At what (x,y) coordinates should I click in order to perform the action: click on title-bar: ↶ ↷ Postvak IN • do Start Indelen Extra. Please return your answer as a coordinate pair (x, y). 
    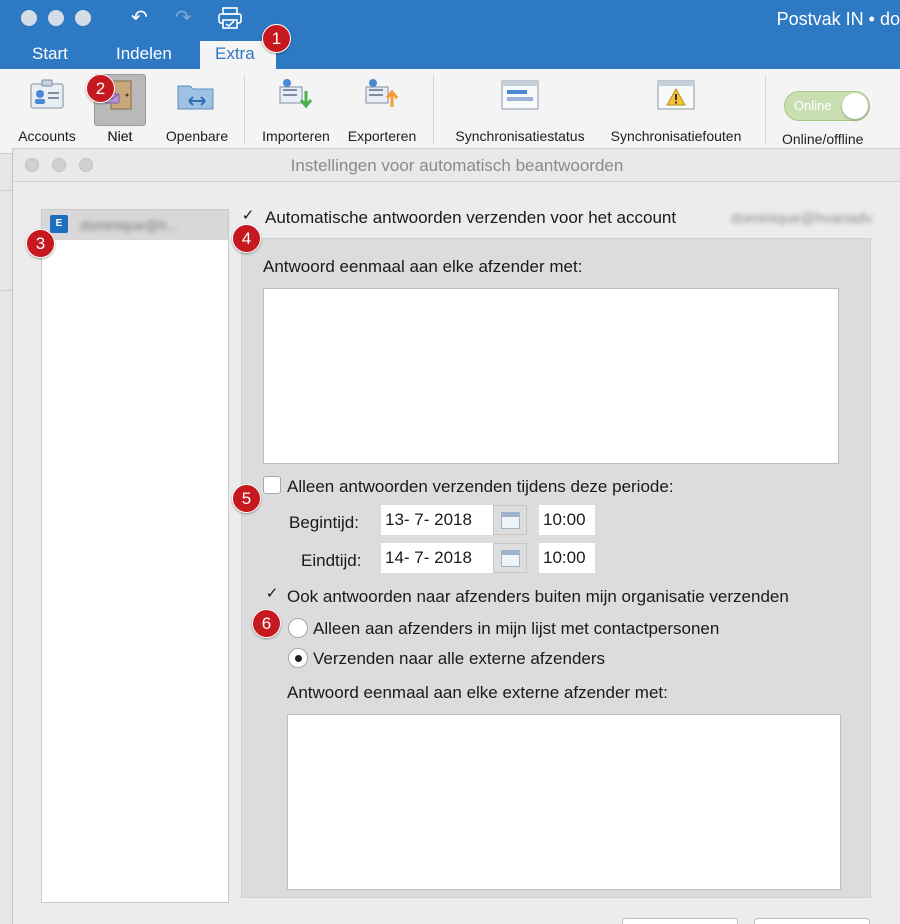
    Looking at the image, I should click on (450, 34).